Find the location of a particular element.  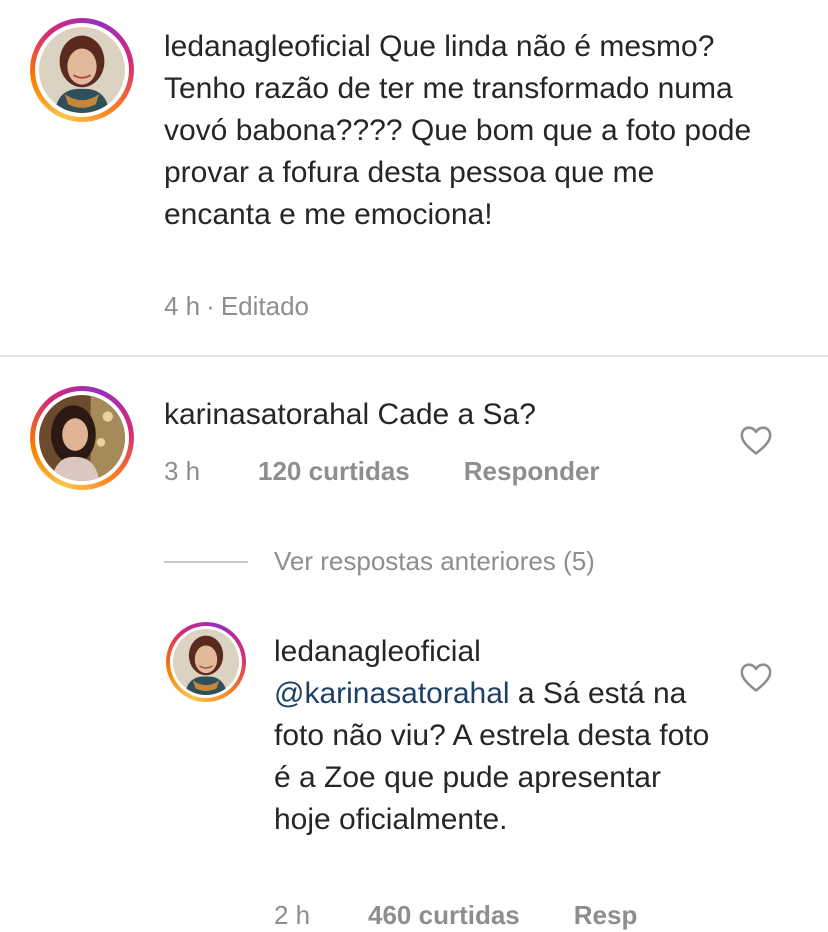

view-previous-label: Ver respostas anteriores (5) is located at coordinates (434, 561).